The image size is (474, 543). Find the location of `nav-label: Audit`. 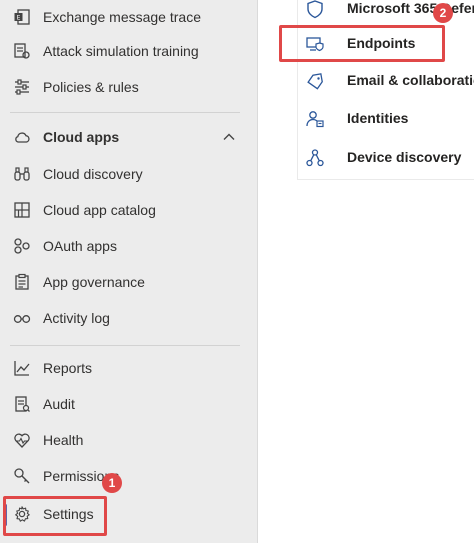

nav-label: Audit is located at coordinates (59, 404).